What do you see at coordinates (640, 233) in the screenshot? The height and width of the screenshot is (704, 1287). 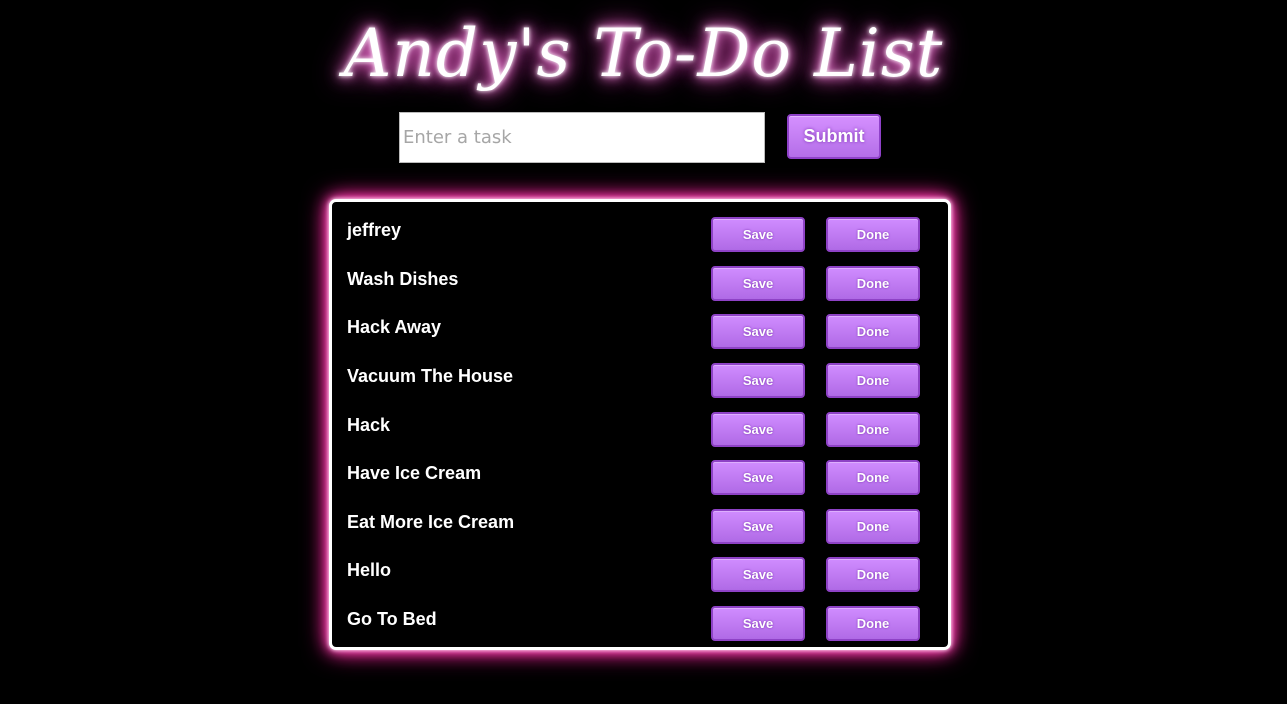 I see `task-row: jeffrey Save Done` at bounding box center [640, 233].